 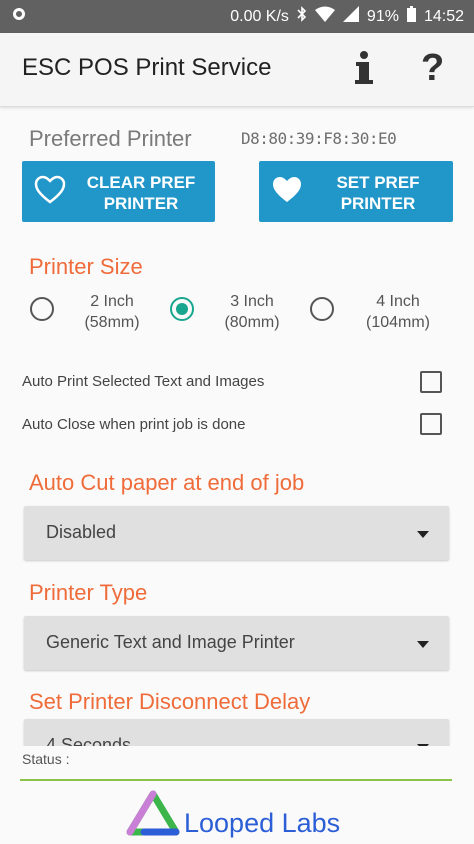 I want to click on printer-type-dropdown: Generic Text and Image Printer, so click(x=236, y=643).